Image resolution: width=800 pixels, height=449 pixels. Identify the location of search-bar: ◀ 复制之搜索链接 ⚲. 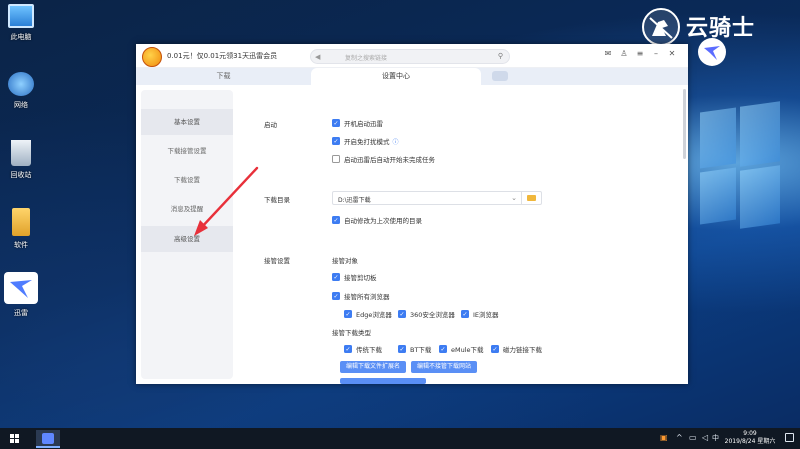
(410, 56).